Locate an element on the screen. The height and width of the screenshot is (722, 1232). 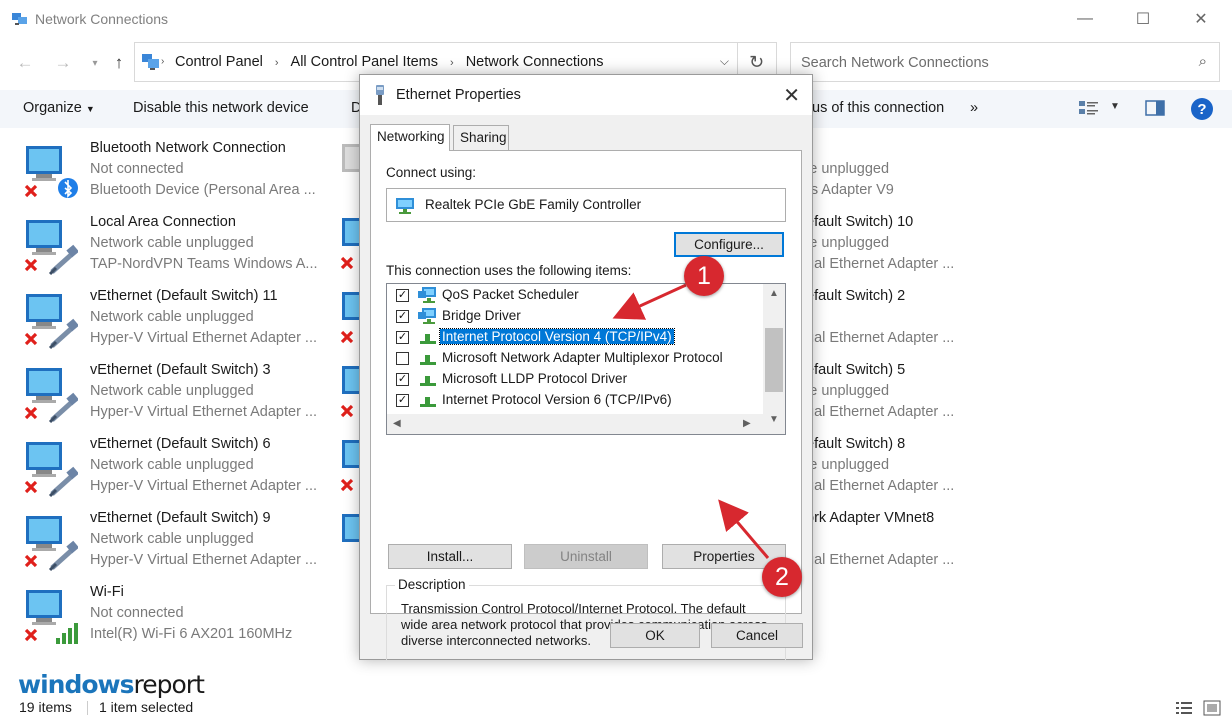
view-dropdown-icon: ▼ is located at coordinates (1115, 106).